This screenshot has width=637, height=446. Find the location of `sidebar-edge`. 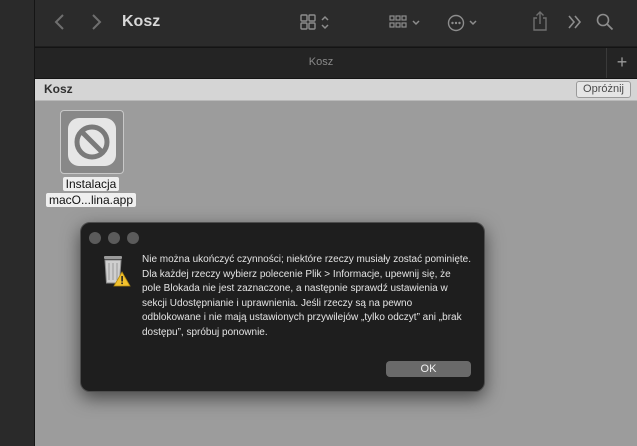

sidebar-edge is located at coordinates (17, 223).